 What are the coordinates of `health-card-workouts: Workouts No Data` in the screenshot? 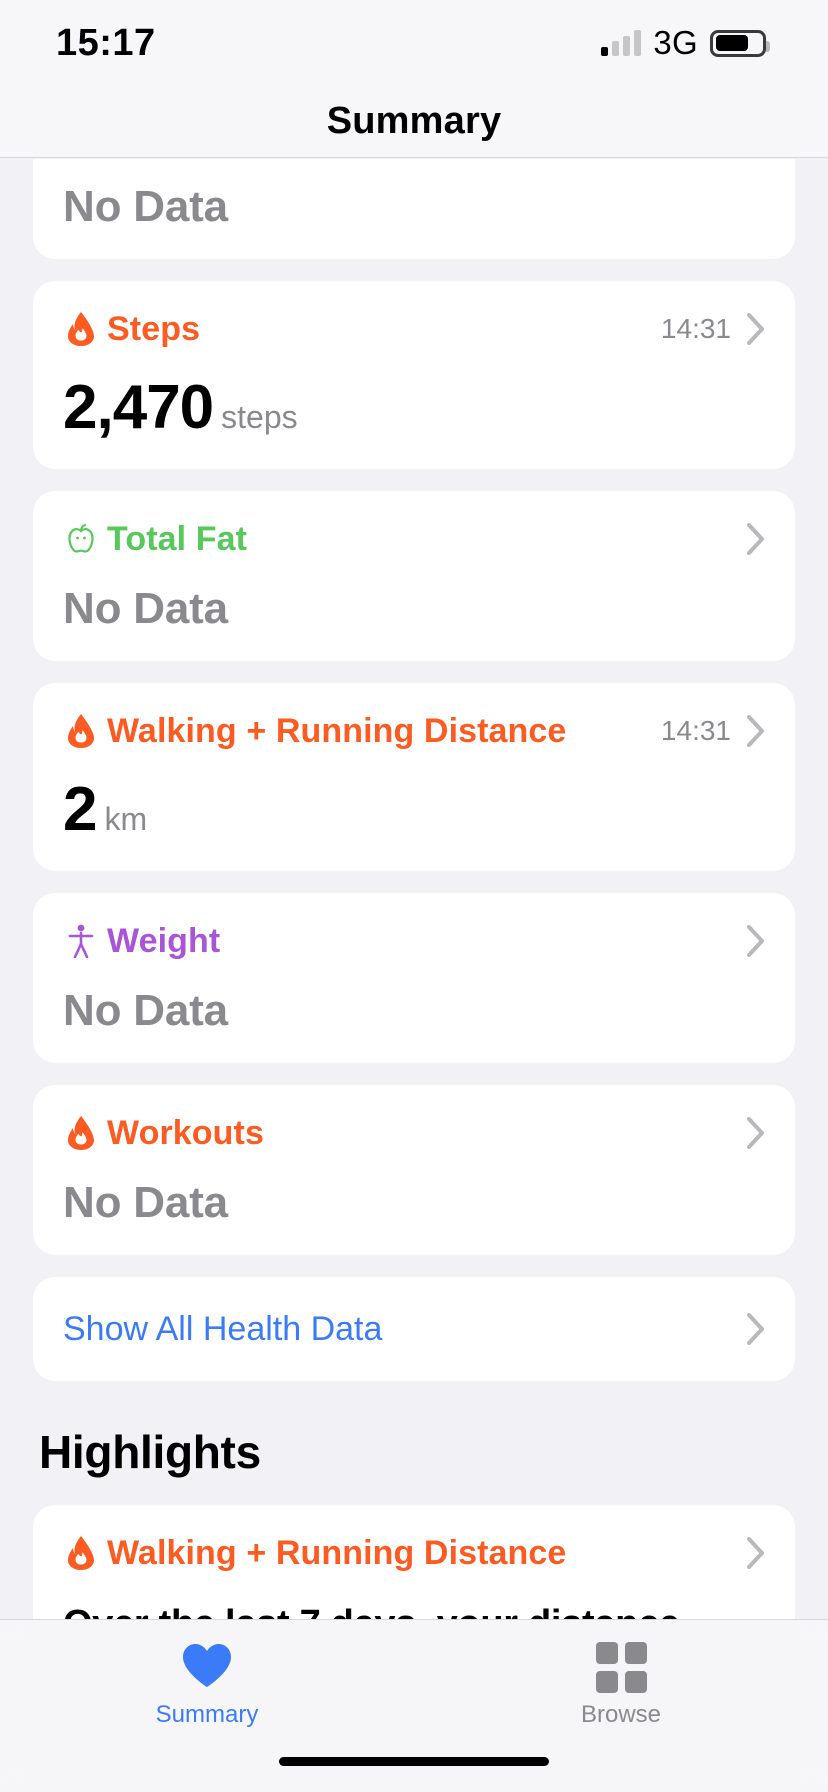 It's located at (414, 1170).